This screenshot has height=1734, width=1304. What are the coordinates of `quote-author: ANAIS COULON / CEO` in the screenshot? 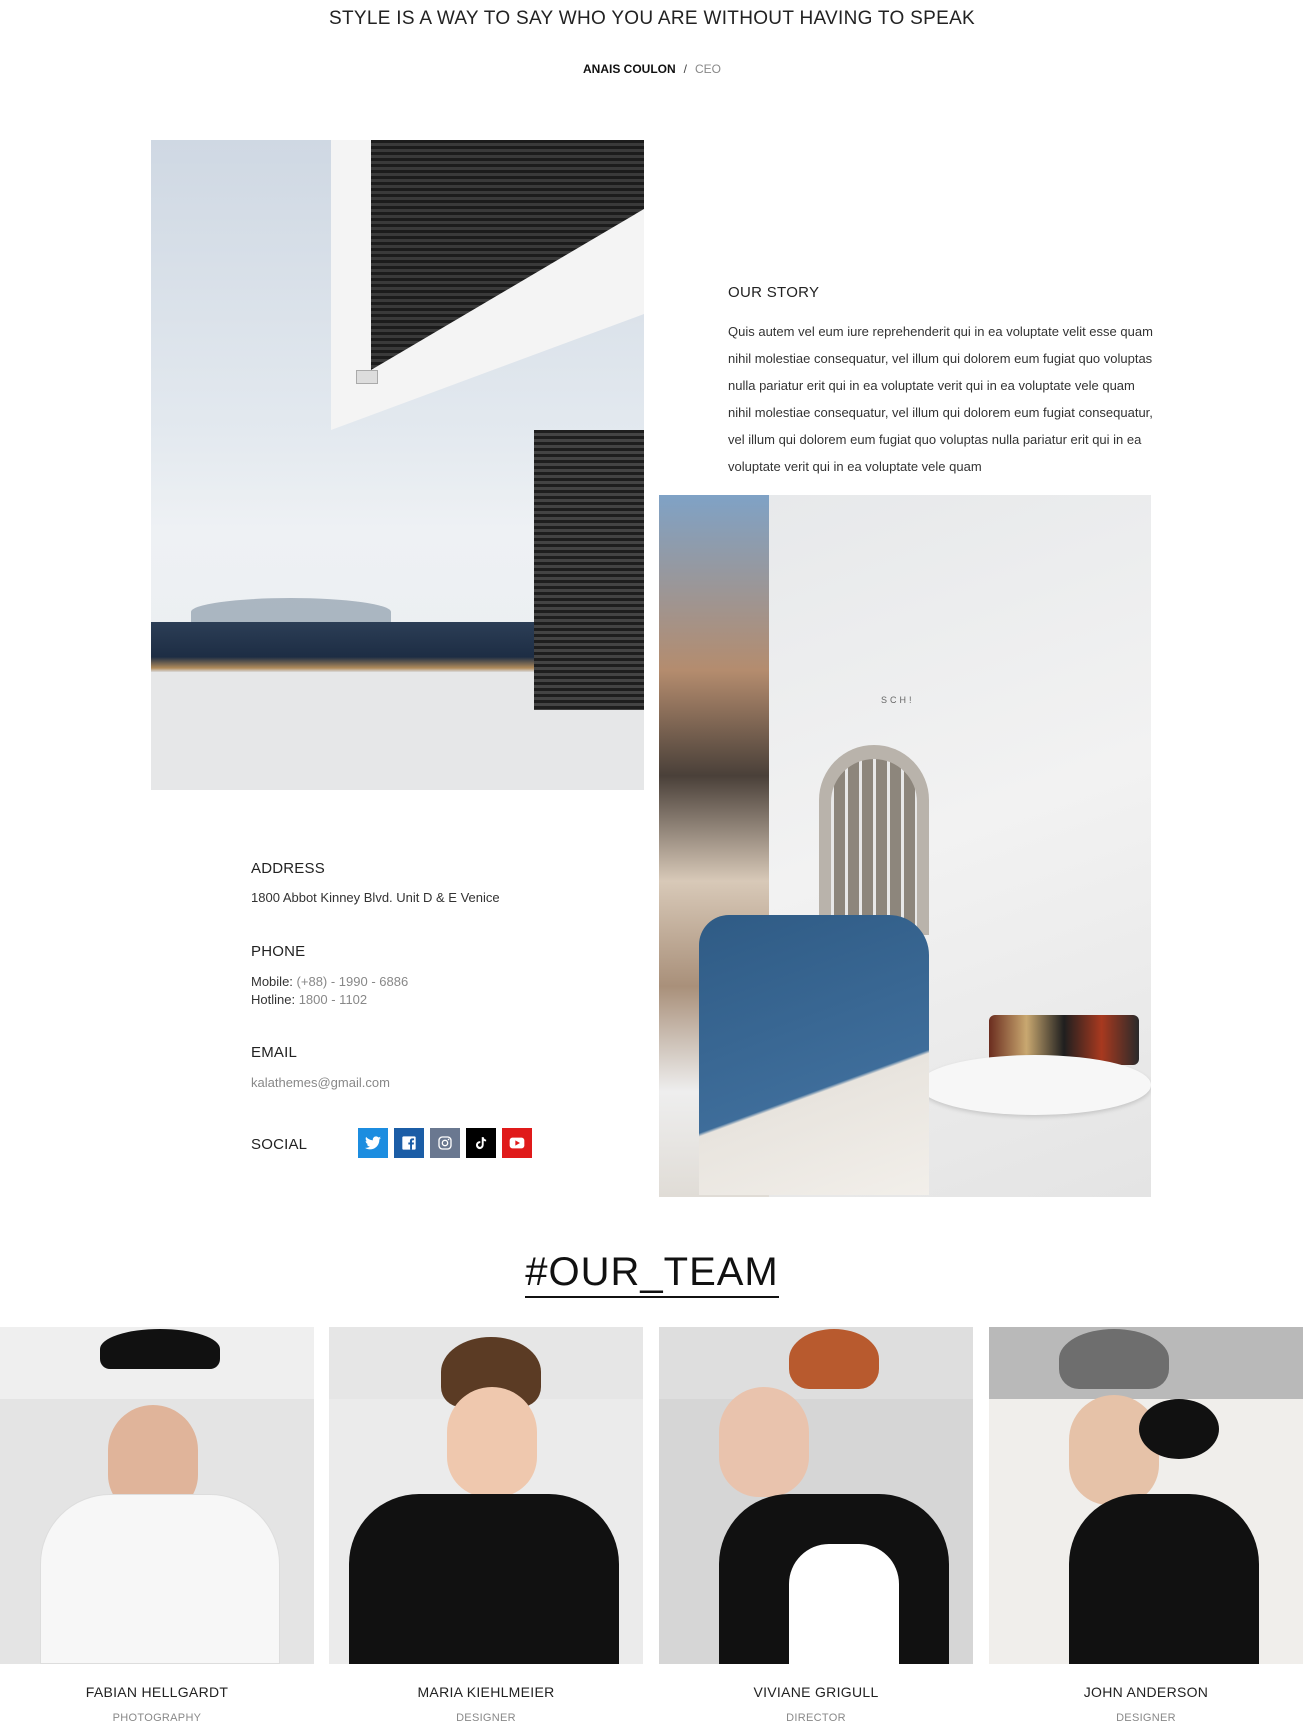 It's located at (652, 69).